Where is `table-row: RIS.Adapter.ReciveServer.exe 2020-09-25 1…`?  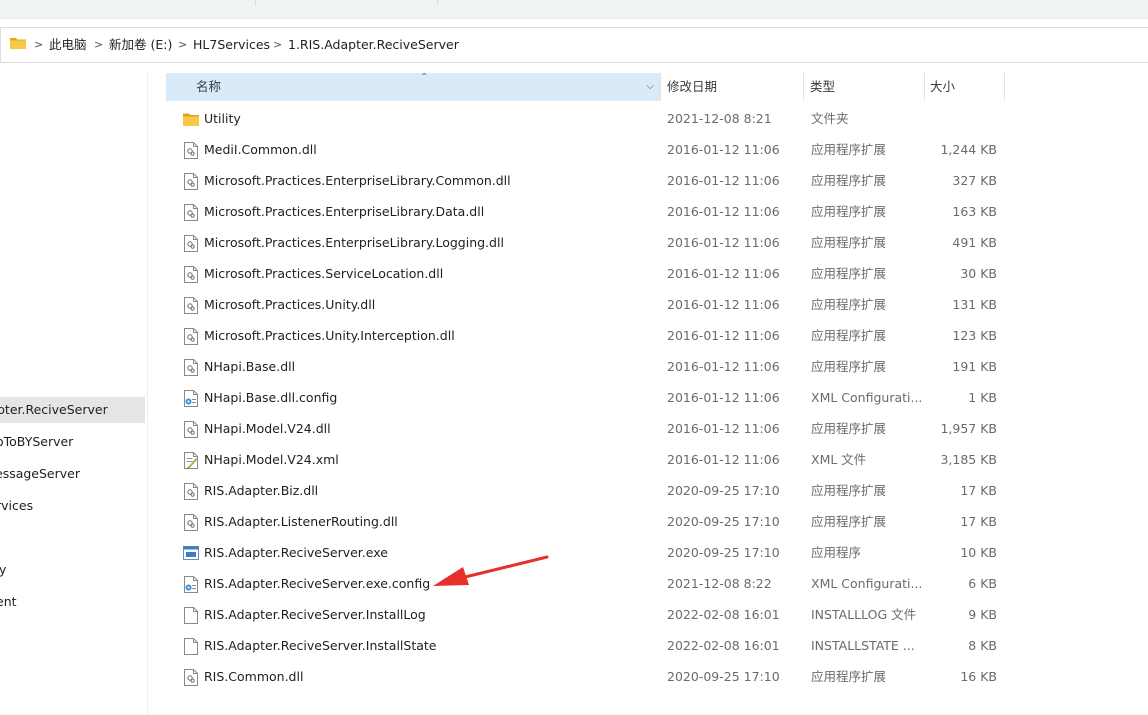
table-row: RIS.Adapter.ReciveServer.exe 2020-09-25 1… is located at coordinates (586, 553).